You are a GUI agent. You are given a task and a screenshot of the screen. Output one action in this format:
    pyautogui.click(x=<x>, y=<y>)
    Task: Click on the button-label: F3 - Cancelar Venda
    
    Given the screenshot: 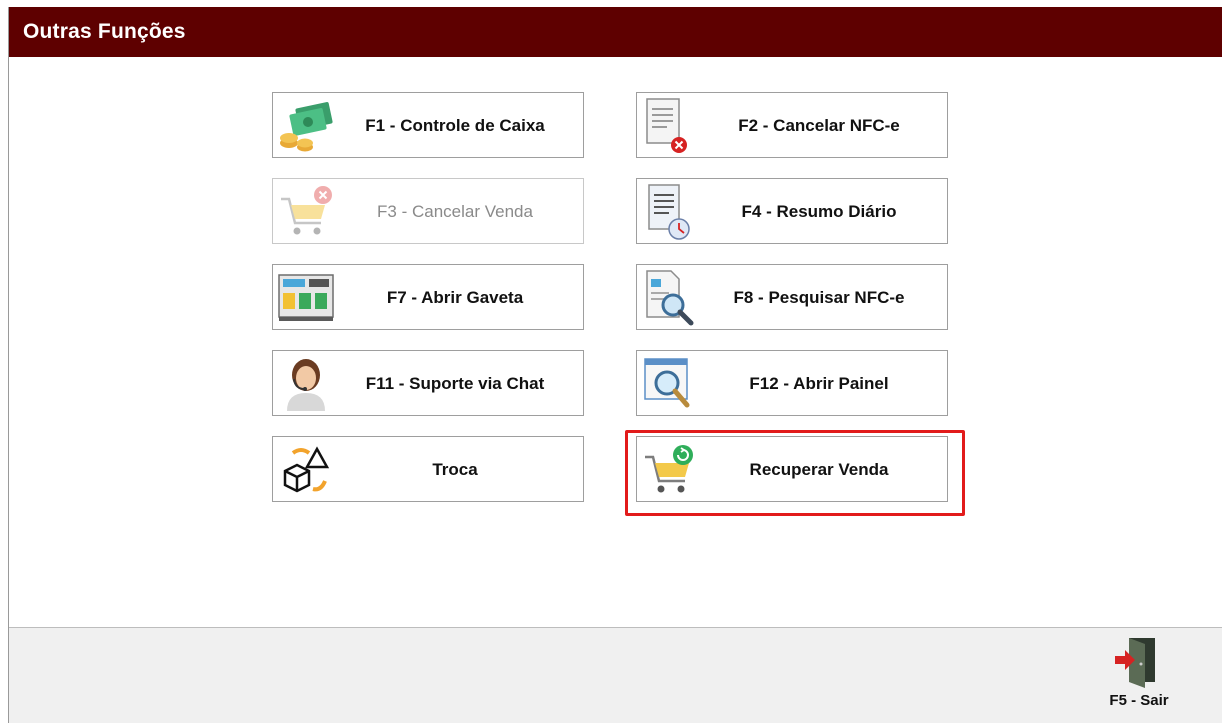 What is the action you would take?
    pyautogui.click(x=455, y=211)
    